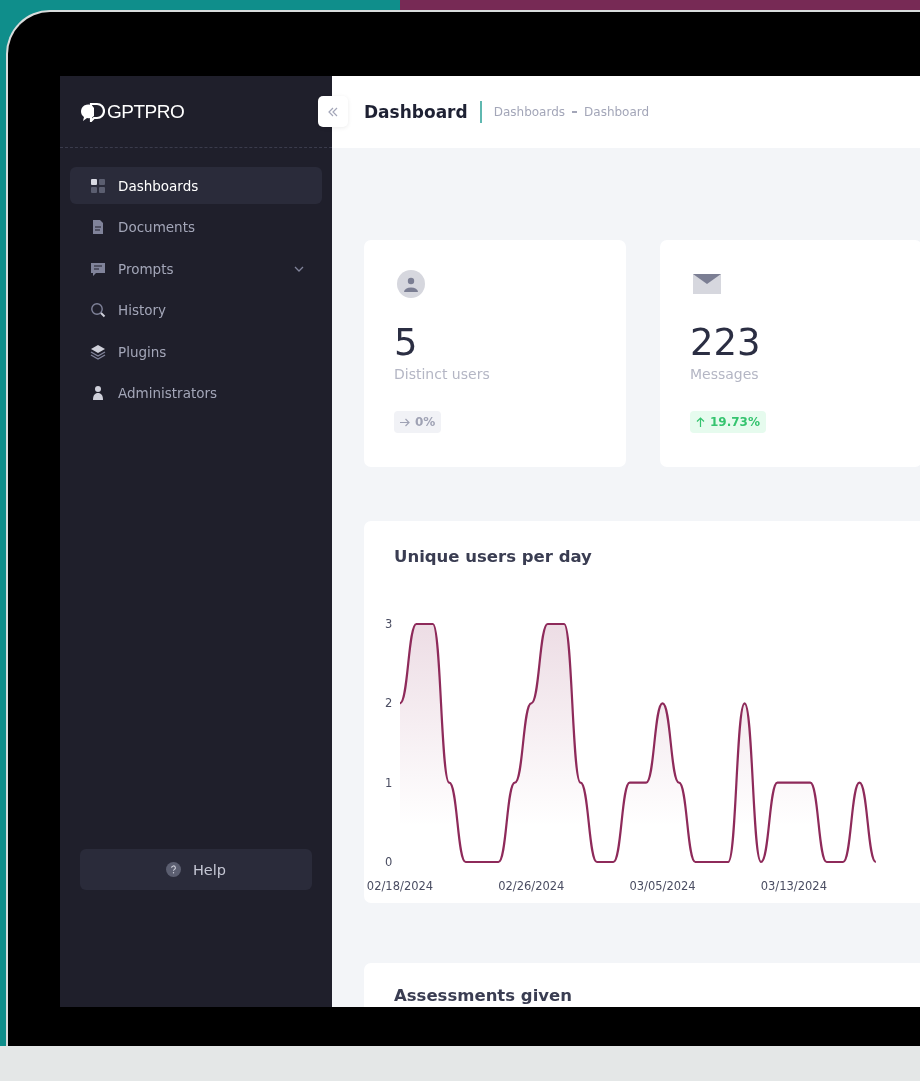 The height and width of the screenshot is (1081, 920). Describe the element at coordinates (793, 886) in the screenshot. I see `x-axis-label: 03/13/2024` at that location.